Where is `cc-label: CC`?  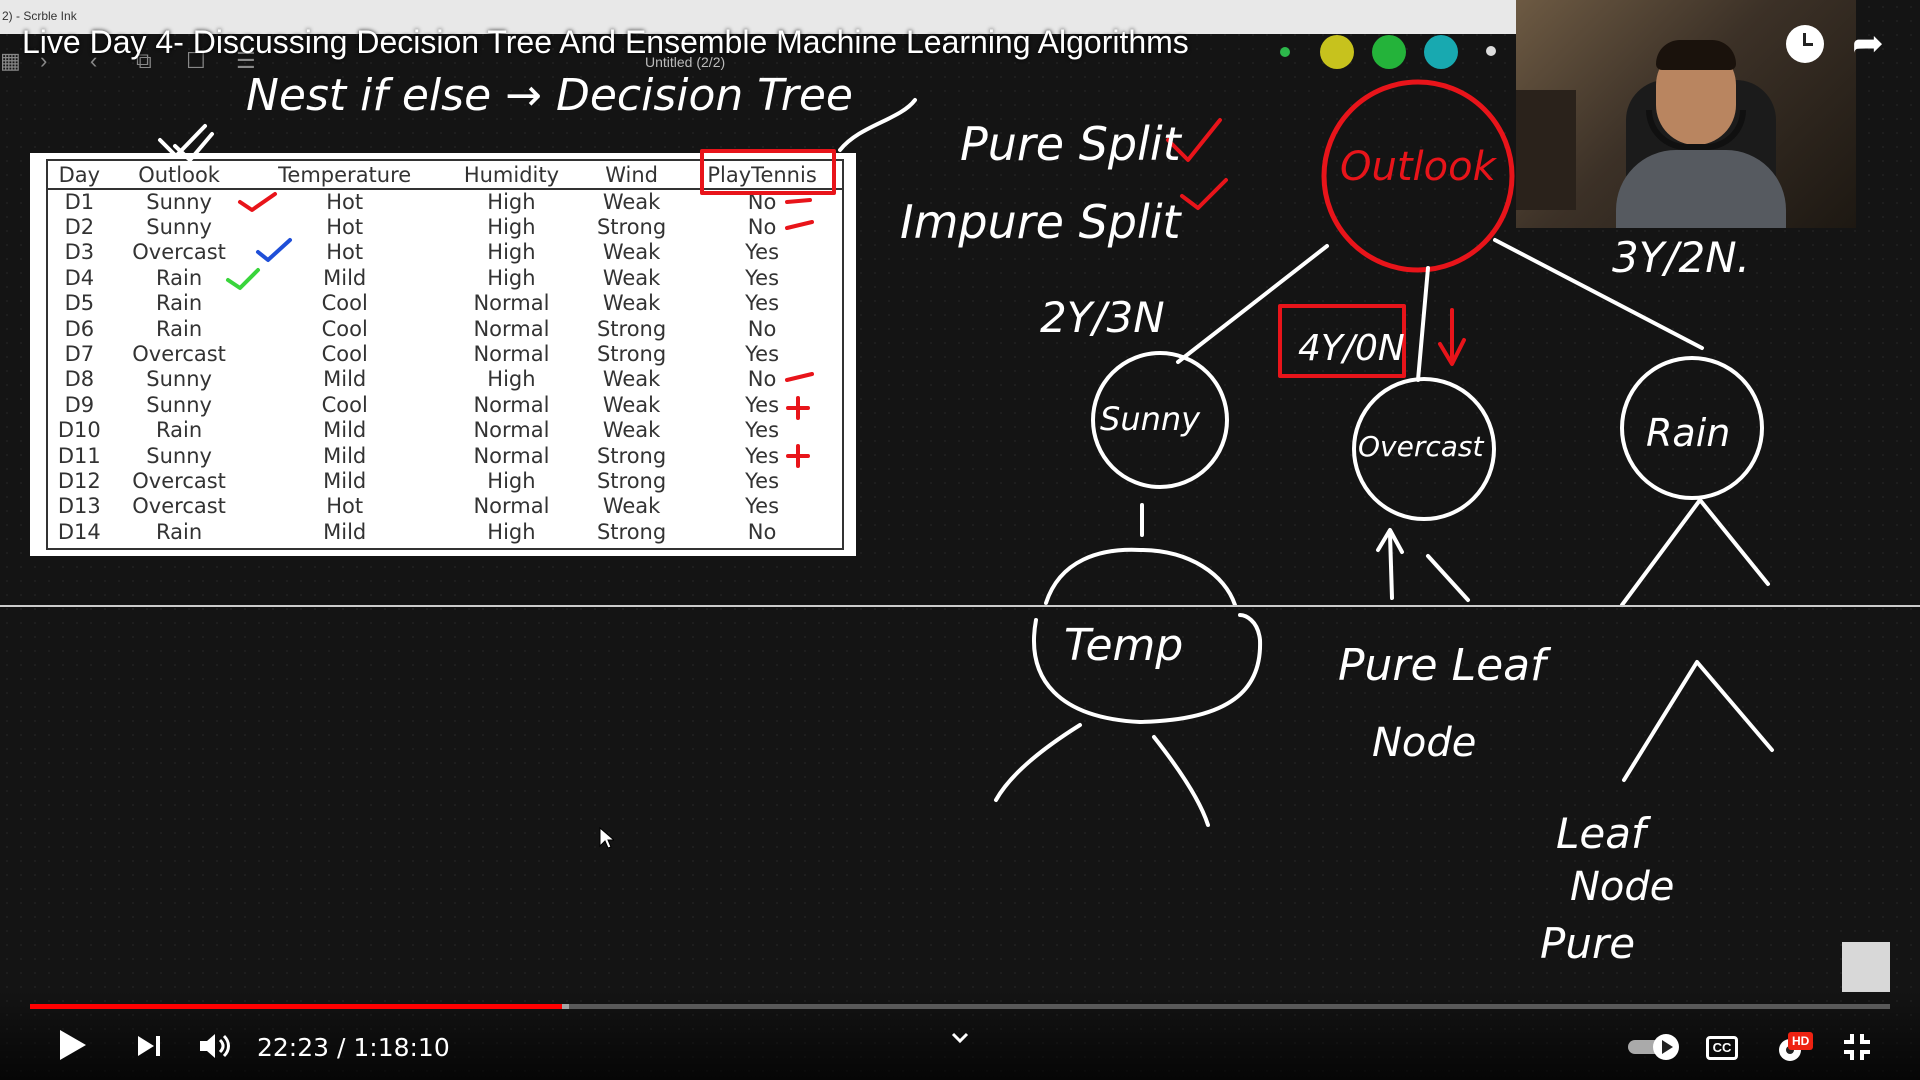 cc-label: CC is located at coordinates (1722, 1047).